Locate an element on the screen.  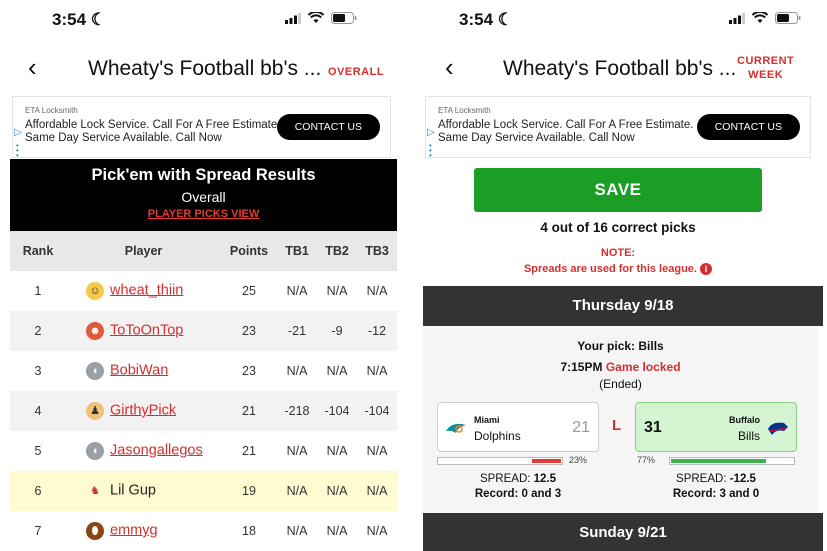
away-spread: SPREAD: 12.5 is located at coordinates (518, 479).